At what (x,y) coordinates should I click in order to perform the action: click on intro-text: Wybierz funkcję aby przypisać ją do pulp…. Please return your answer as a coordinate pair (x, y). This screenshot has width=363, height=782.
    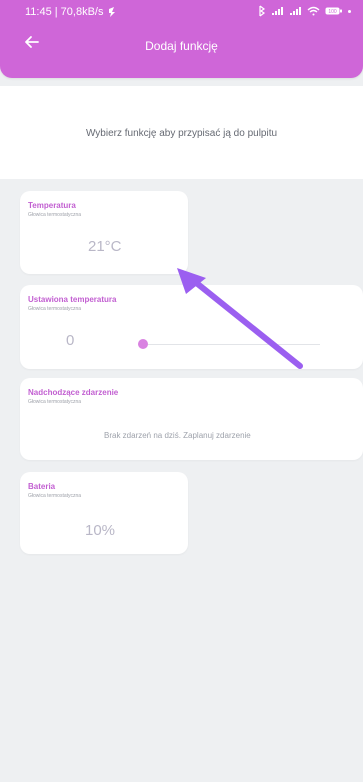
    Looking at the image, I should click on (181, 133).